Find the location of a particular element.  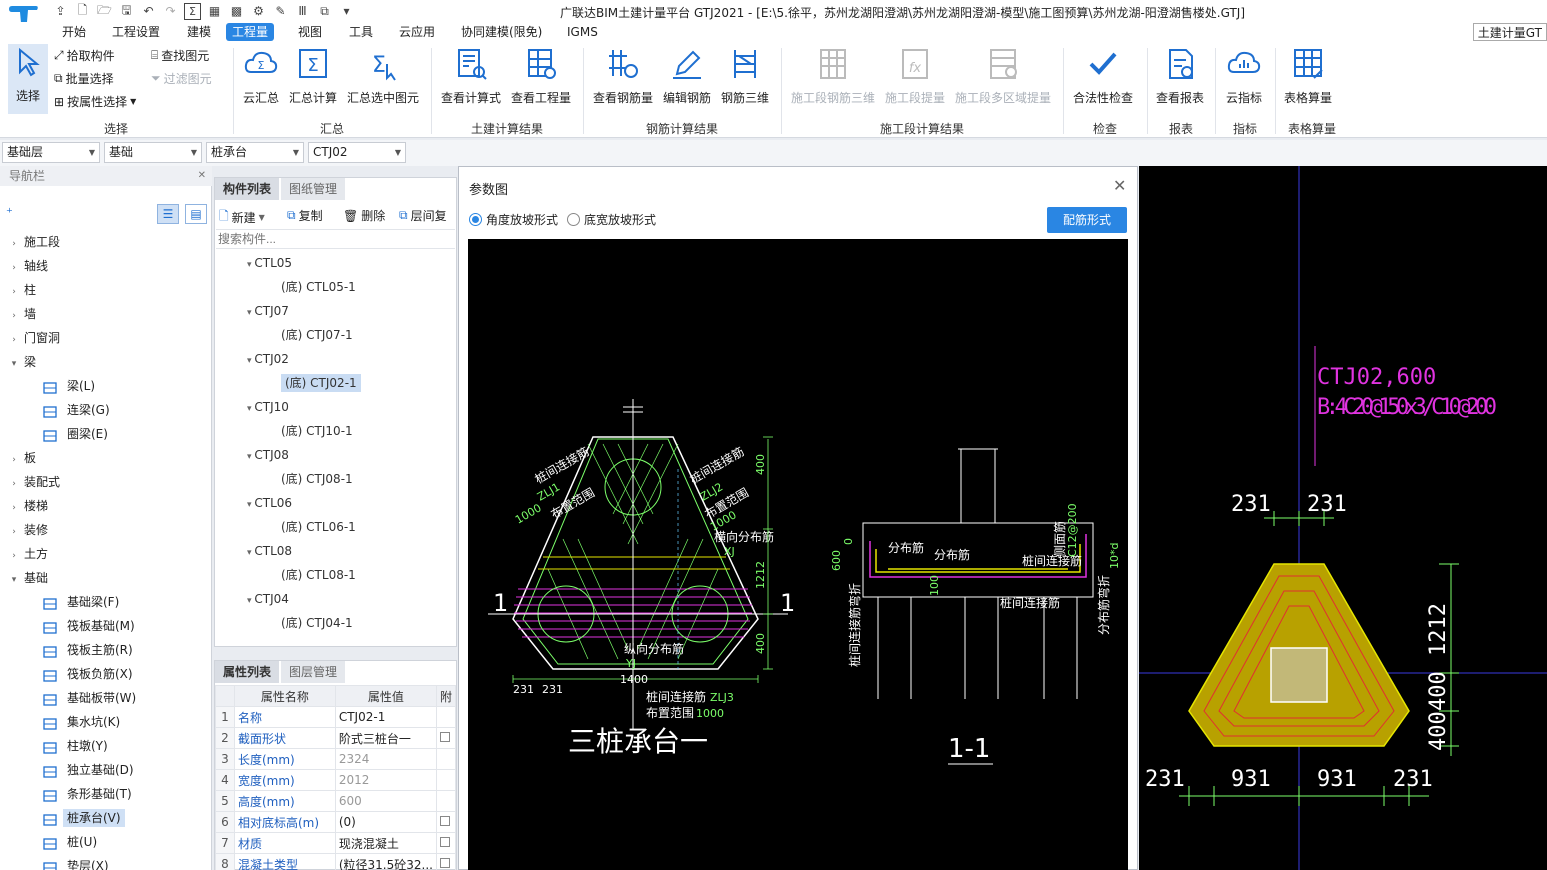

tree-leaf: (底) CTJ10-1 is located at coordinates (317, 431).